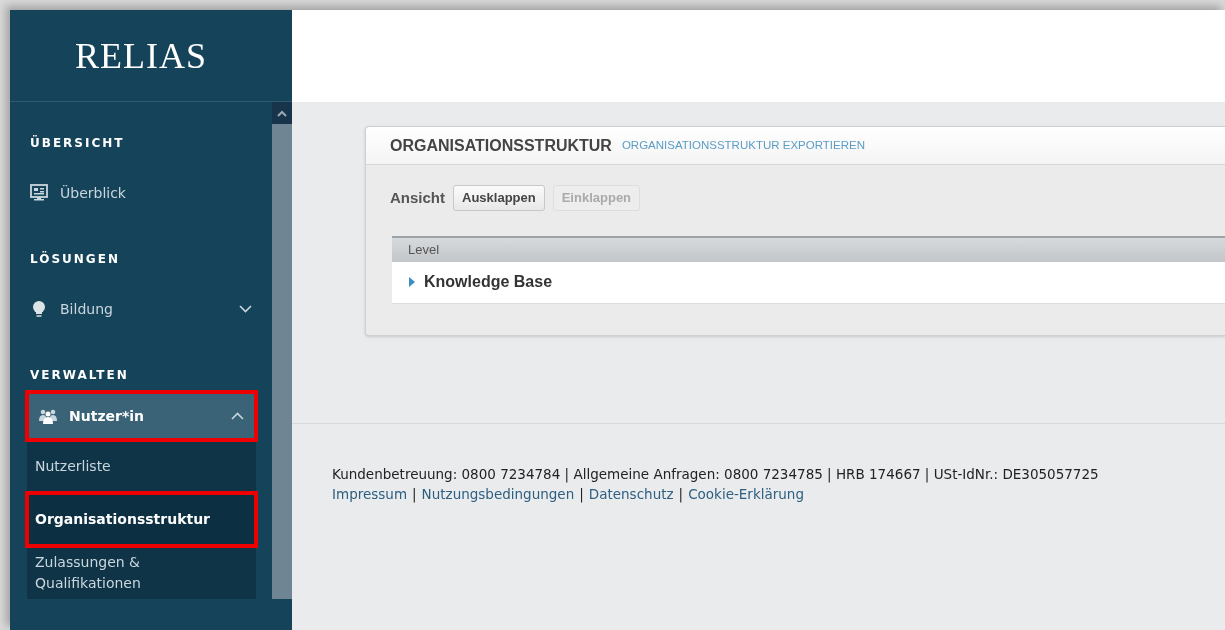 The height and width of the screenshot is (630, 1225). What do you see at coordinates (412, 282) in the screenshot?
I see `caret-right-icon` at bounding box center [412, 282].